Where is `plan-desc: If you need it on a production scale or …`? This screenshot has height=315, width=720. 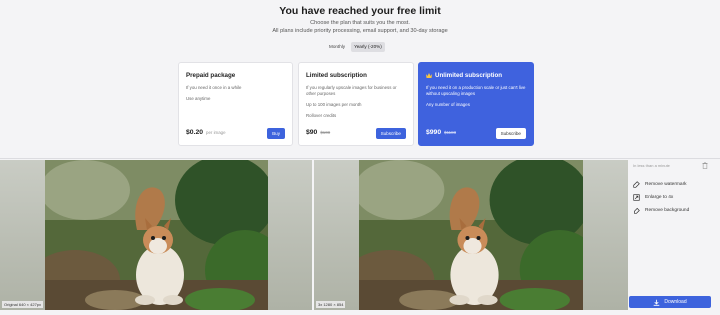 plan-desc: If you need it on a production scale or … is located at coordinates (476, 90).